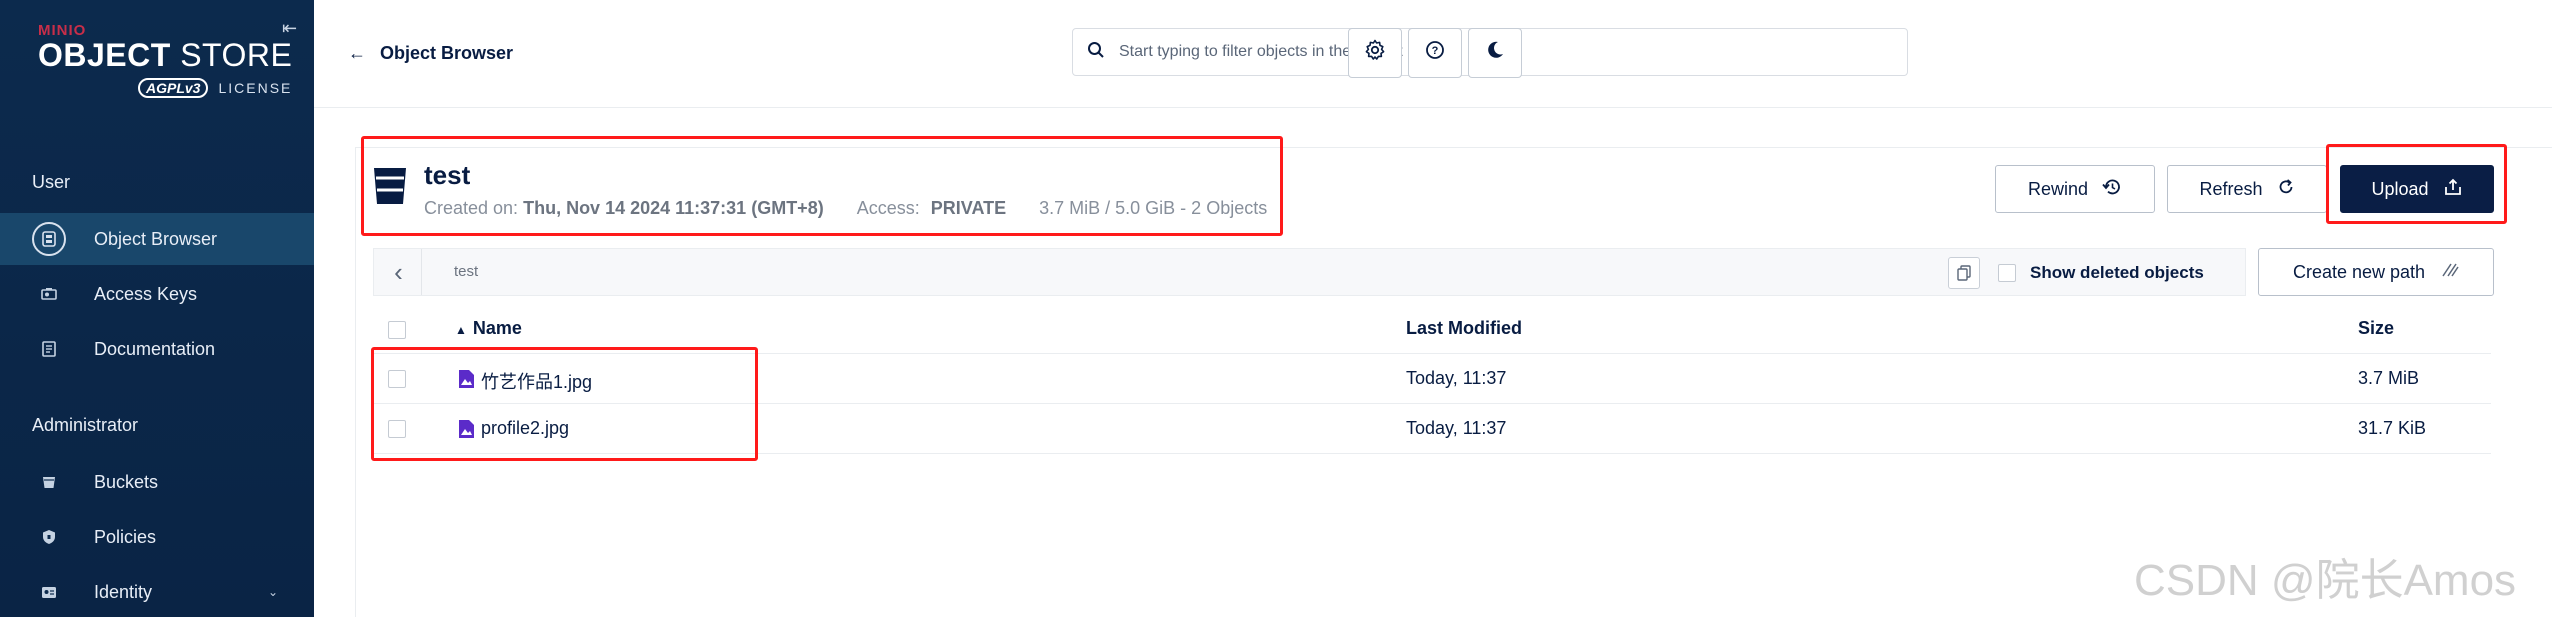 The height and width of the screenshot is (618, 2552). I want to click on watermark: CSDN @院长Amos, so click(2325, 580).